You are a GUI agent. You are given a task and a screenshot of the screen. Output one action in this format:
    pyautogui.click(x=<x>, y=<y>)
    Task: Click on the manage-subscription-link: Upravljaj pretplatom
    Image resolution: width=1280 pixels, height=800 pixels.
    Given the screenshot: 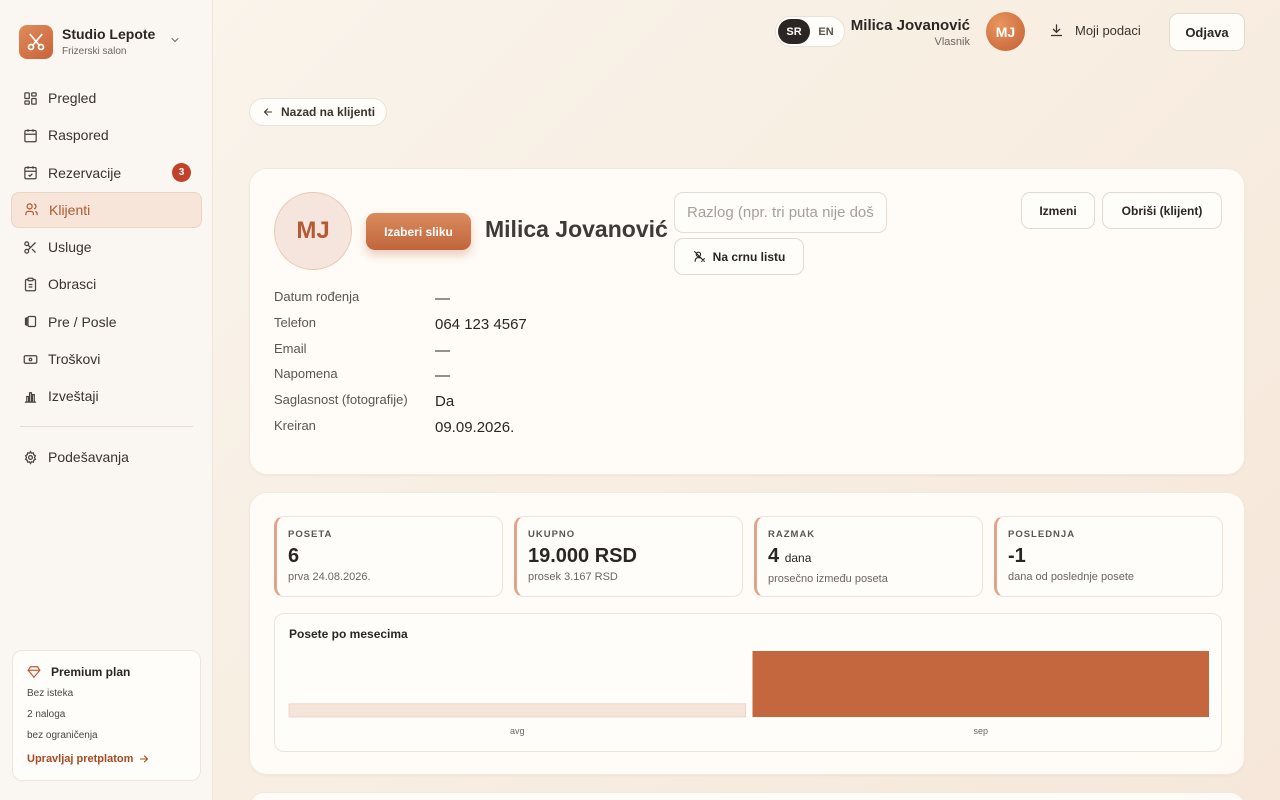 What is the action you would take?
    pyautogui.click(x=106, y=759)
    